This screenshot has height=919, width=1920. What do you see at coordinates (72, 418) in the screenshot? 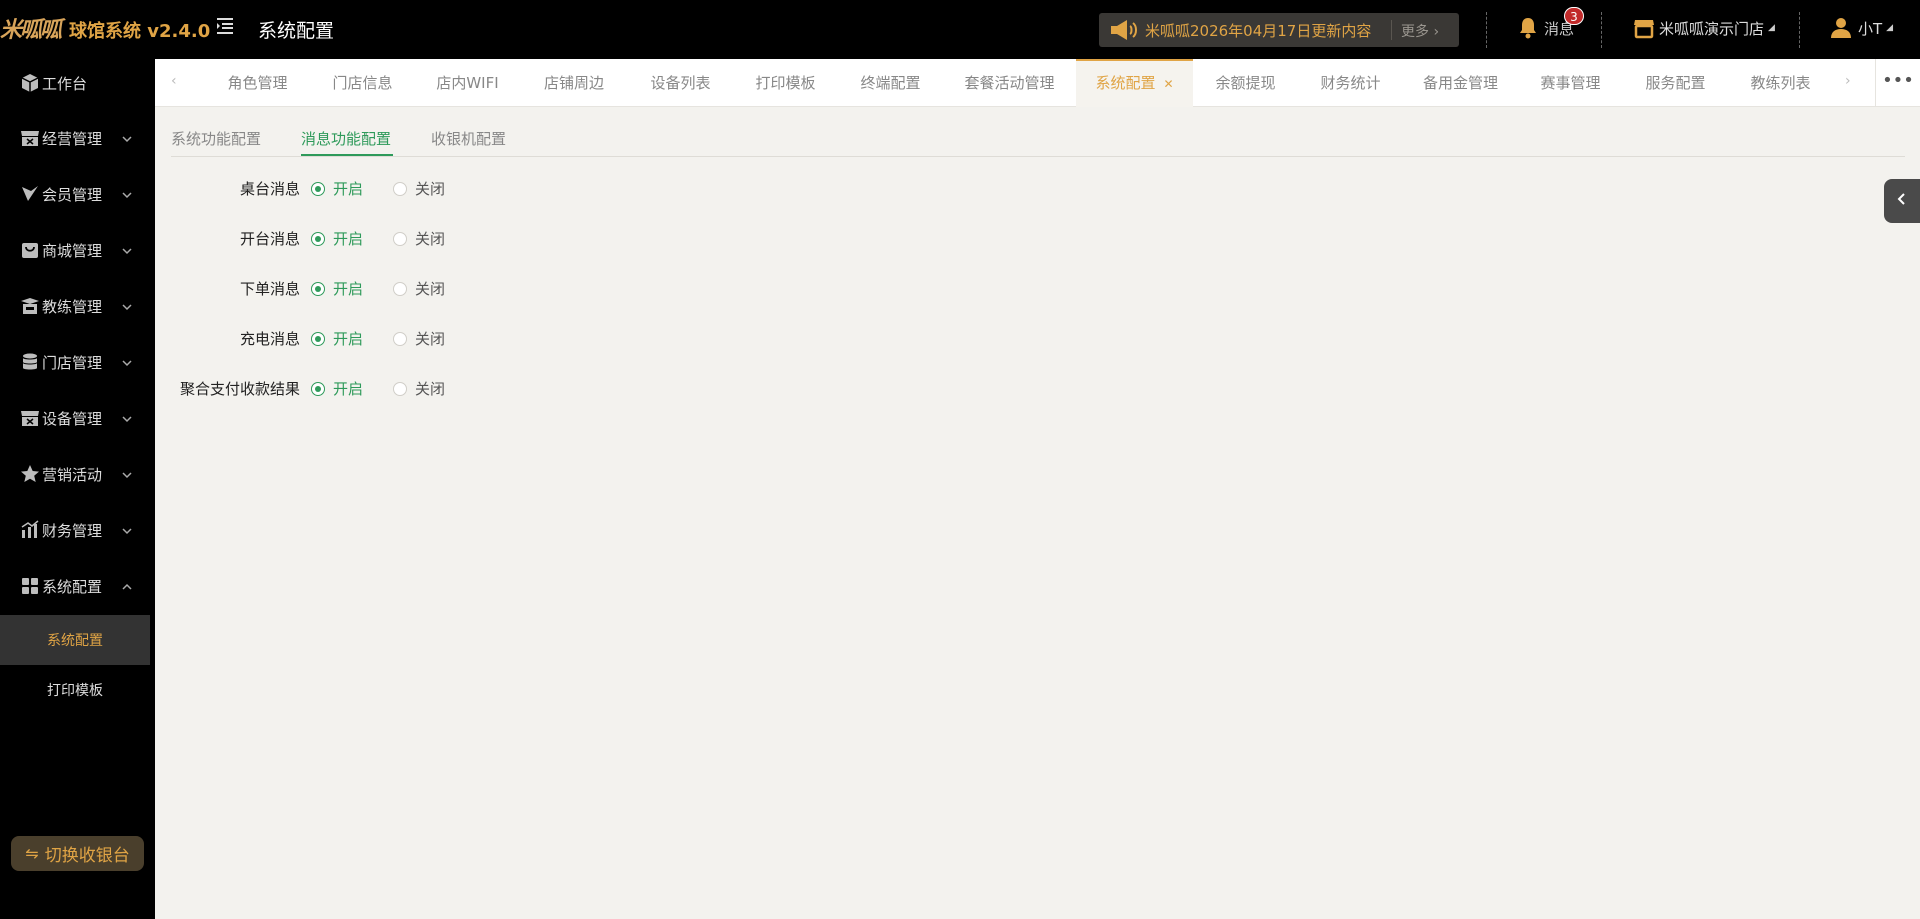
I see `sidebar-item-label: 设备管理` at bounding box center [72, 418].